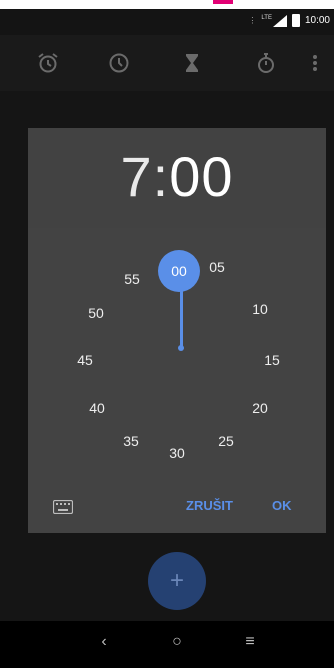  I want to click on clock-icon, so click(119, 63).